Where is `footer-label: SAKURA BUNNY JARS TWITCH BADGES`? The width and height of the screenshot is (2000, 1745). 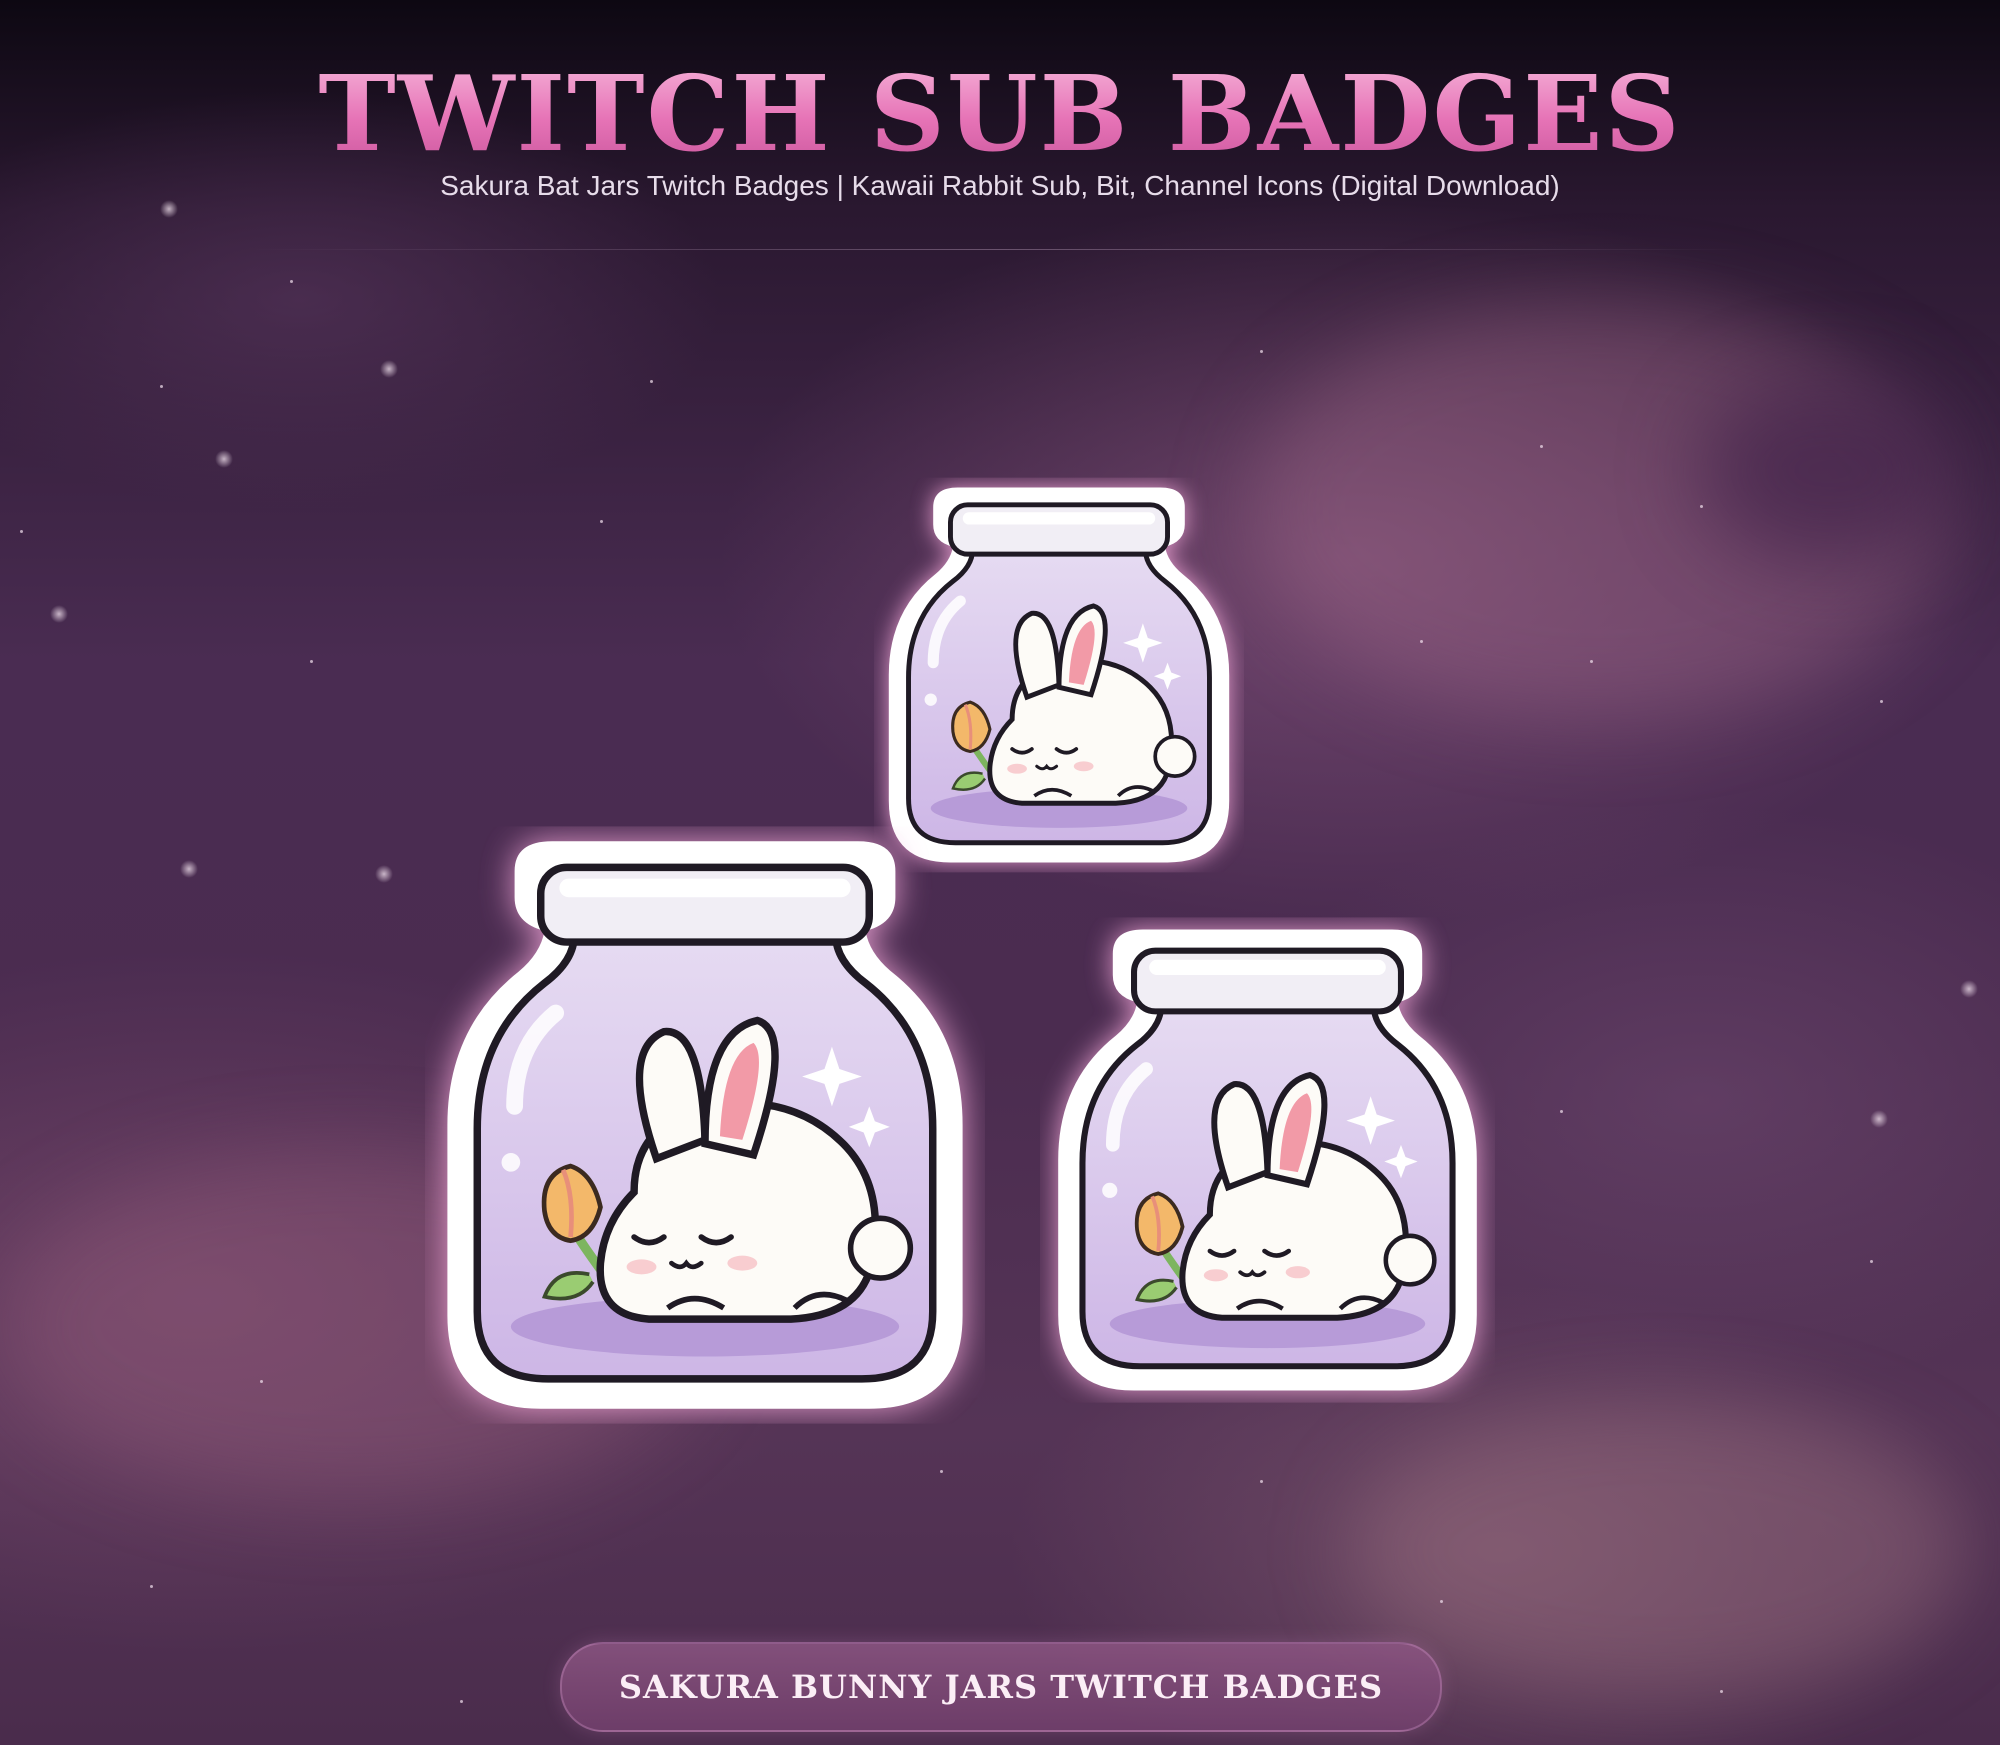
footer-label: SAKURA BUNNY JARS TWITCH BADGES is located at coordinates (1001, 1687).